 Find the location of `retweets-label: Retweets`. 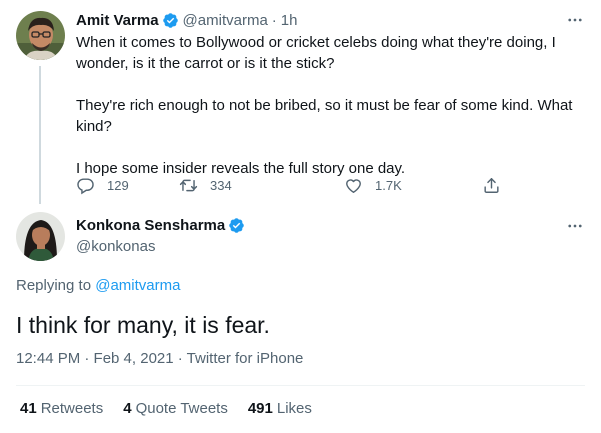

retweets-label: Retweets is located at coordinates (72, 408).